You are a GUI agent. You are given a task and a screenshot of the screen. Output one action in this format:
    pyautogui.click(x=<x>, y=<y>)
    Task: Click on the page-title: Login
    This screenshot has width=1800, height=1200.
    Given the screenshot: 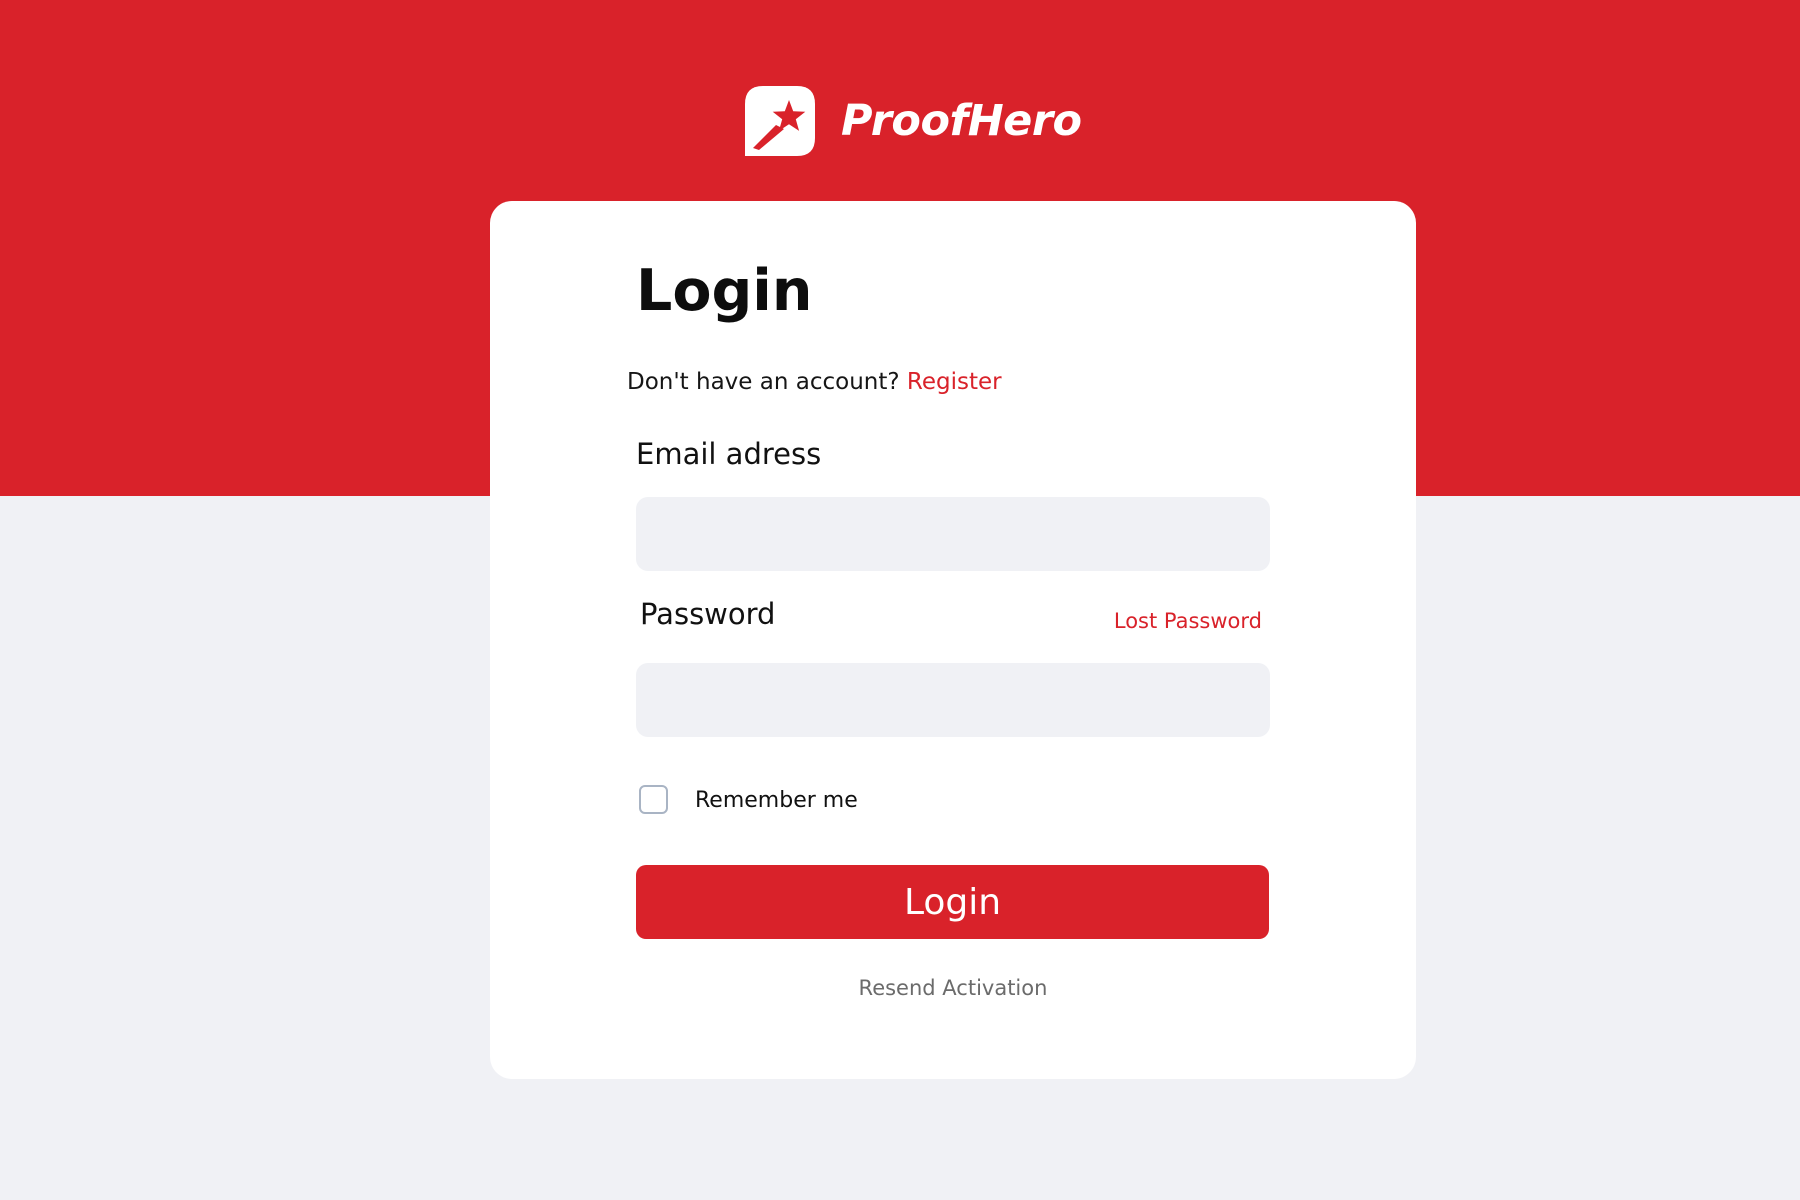 What is the action you would take?
    pyautogui.click(x=724, y=291)
    